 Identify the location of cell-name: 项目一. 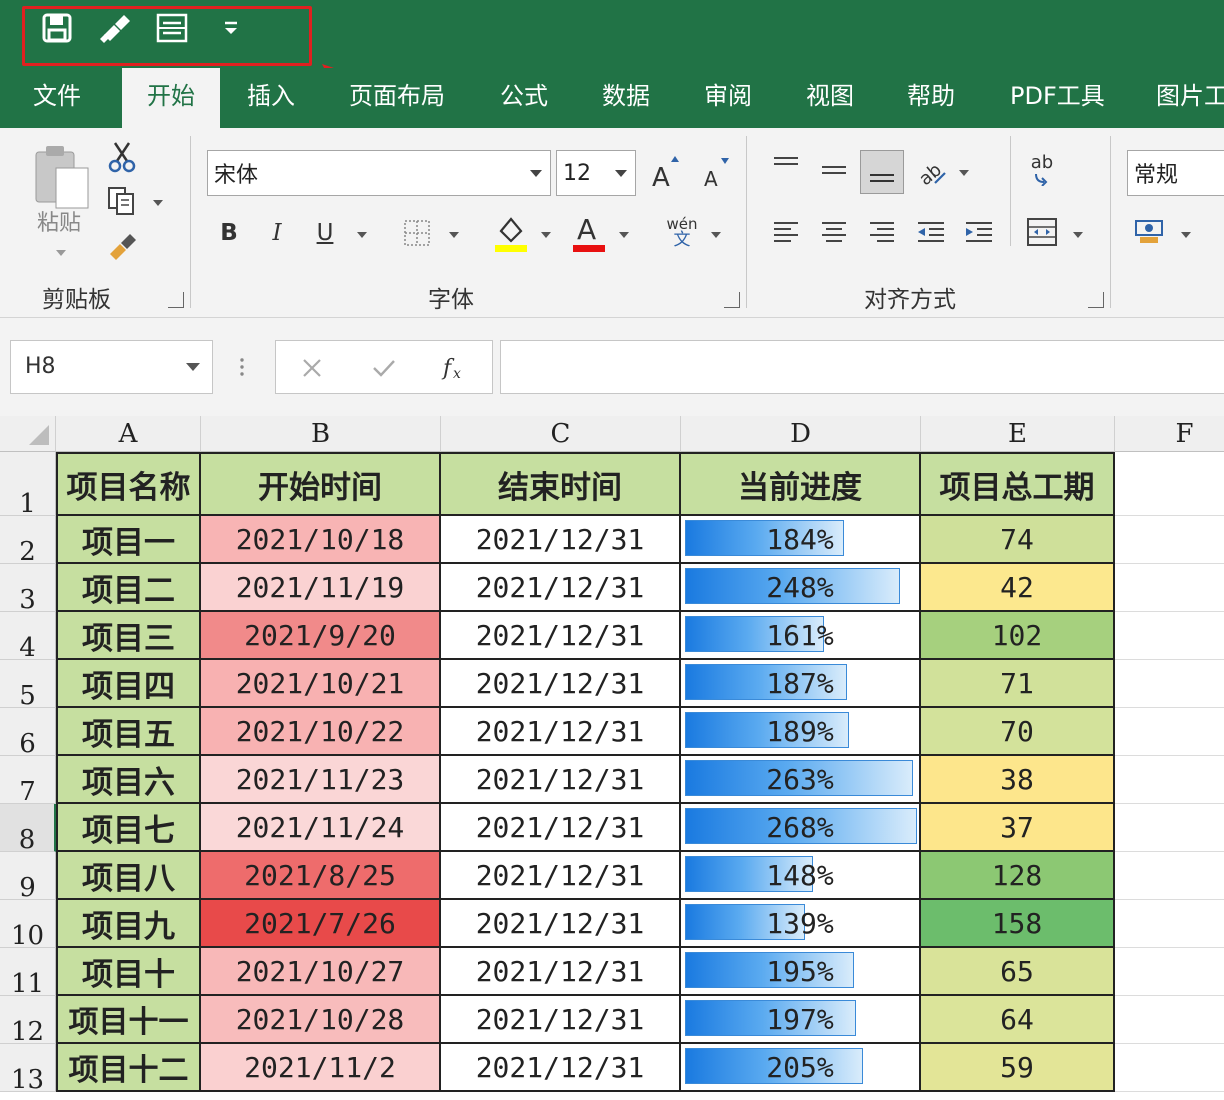
(128, 540).